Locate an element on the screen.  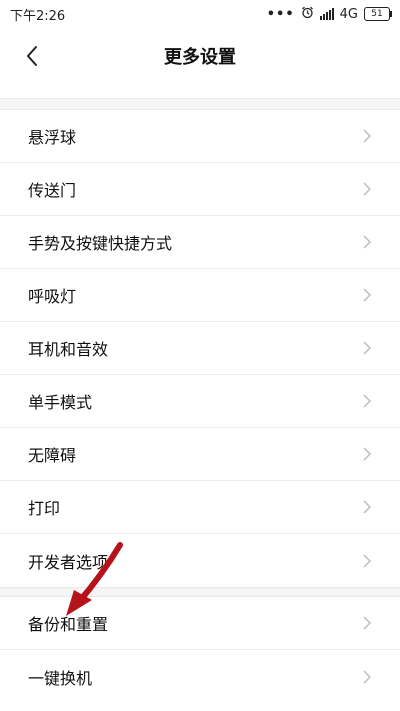
battery-level: 51 is located at coordinates (377, 14).